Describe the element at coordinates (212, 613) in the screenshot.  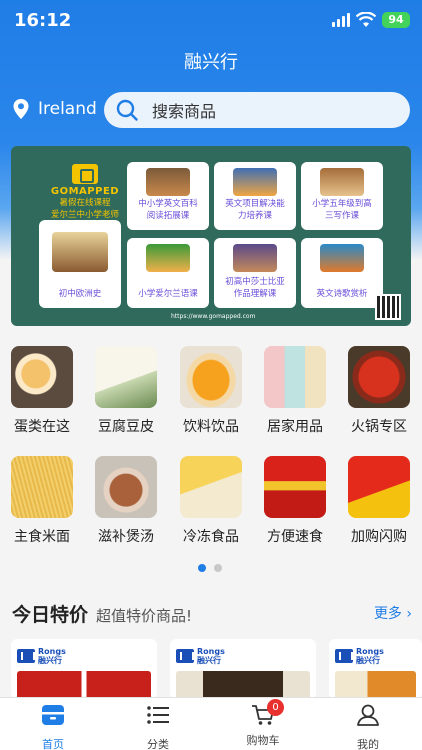
I see `special-offers-header: 今日特价 超值特价商品! 更多 ›` at that location.